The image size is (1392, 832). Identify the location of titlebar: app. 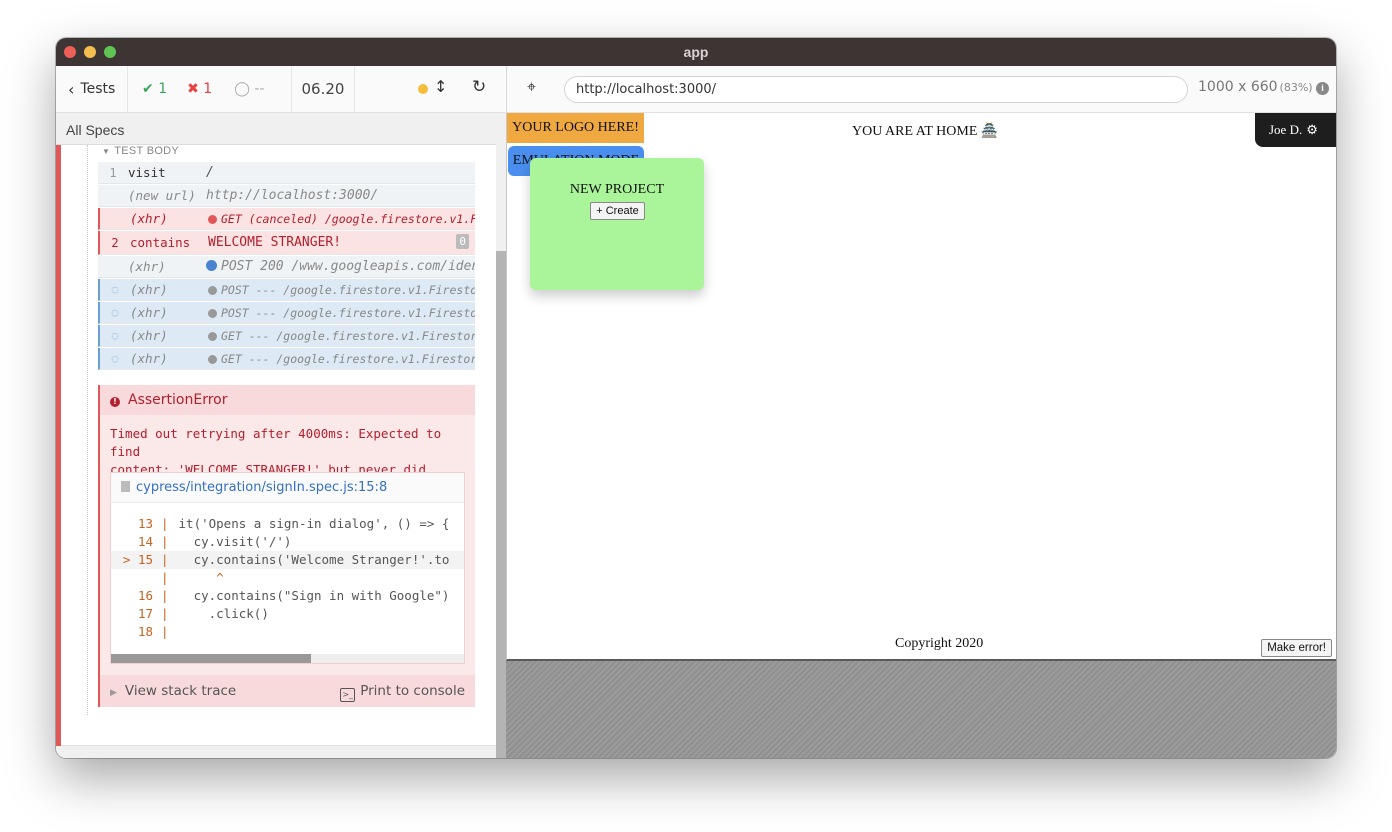
(696, 52).